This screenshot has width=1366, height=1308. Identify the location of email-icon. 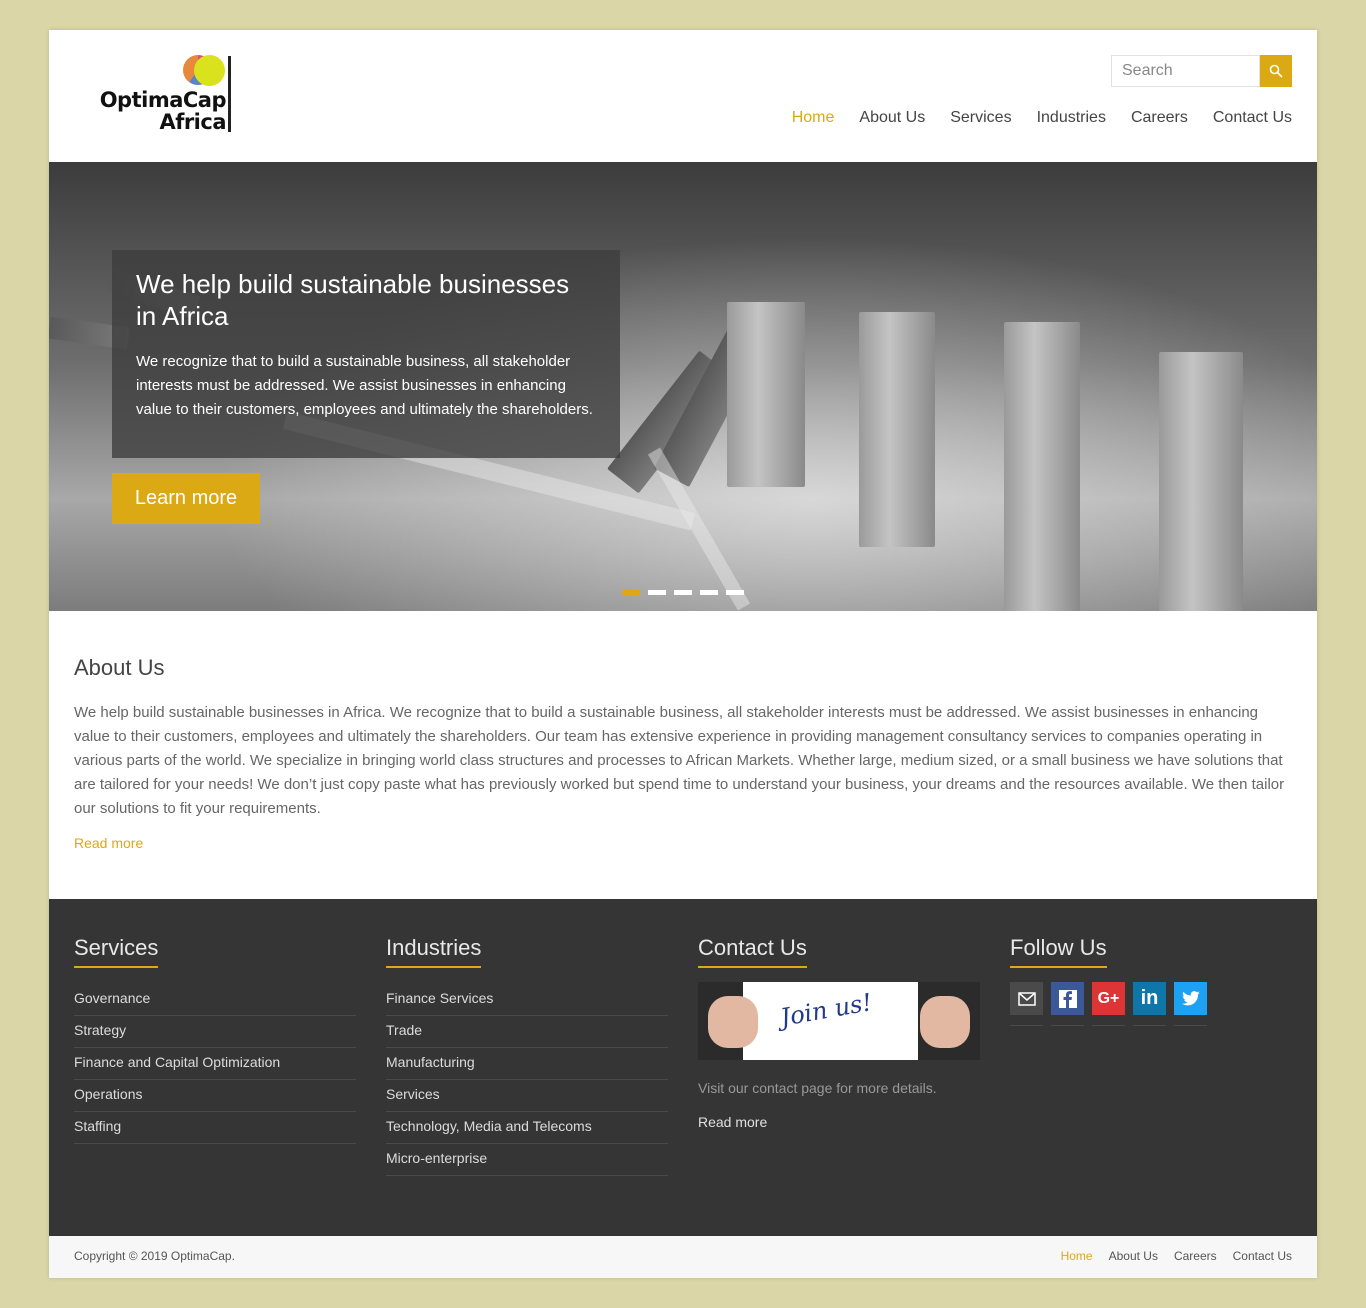
(1026, 1004).